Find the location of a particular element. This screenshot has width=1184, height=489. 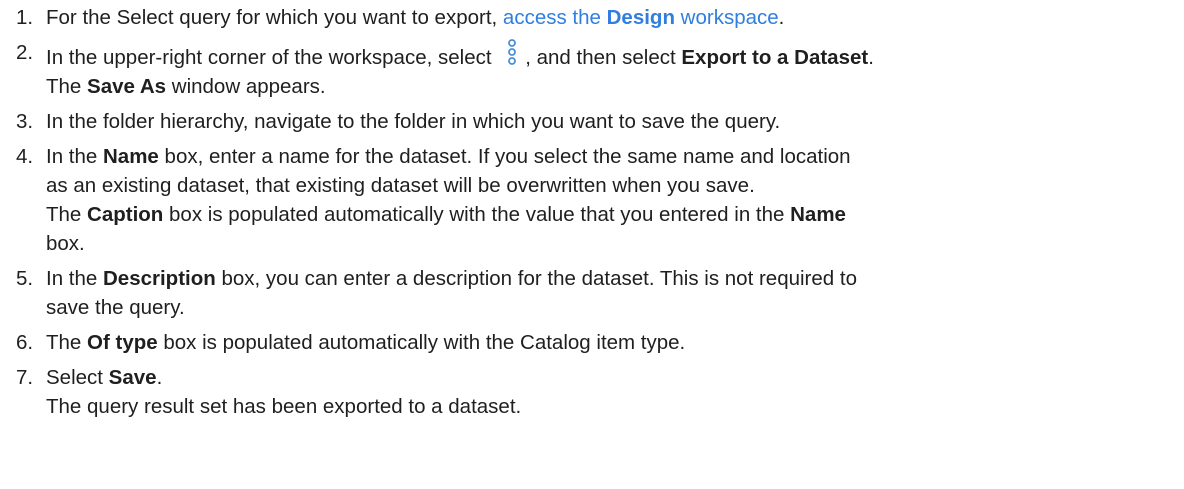

step-number: 2. is located at coordinates (25, 52).